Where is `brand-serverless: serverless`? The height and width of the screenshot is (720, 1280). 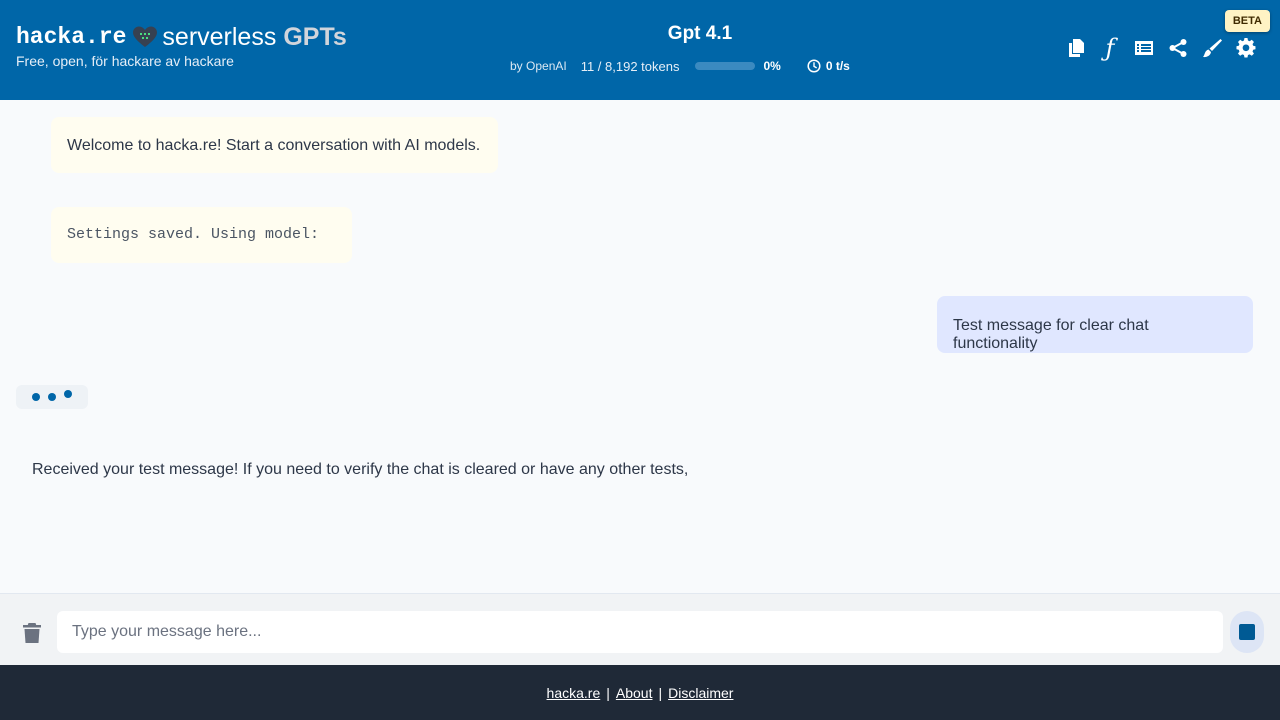 brand-serverless: serverless is located at coordinates (219, 36).